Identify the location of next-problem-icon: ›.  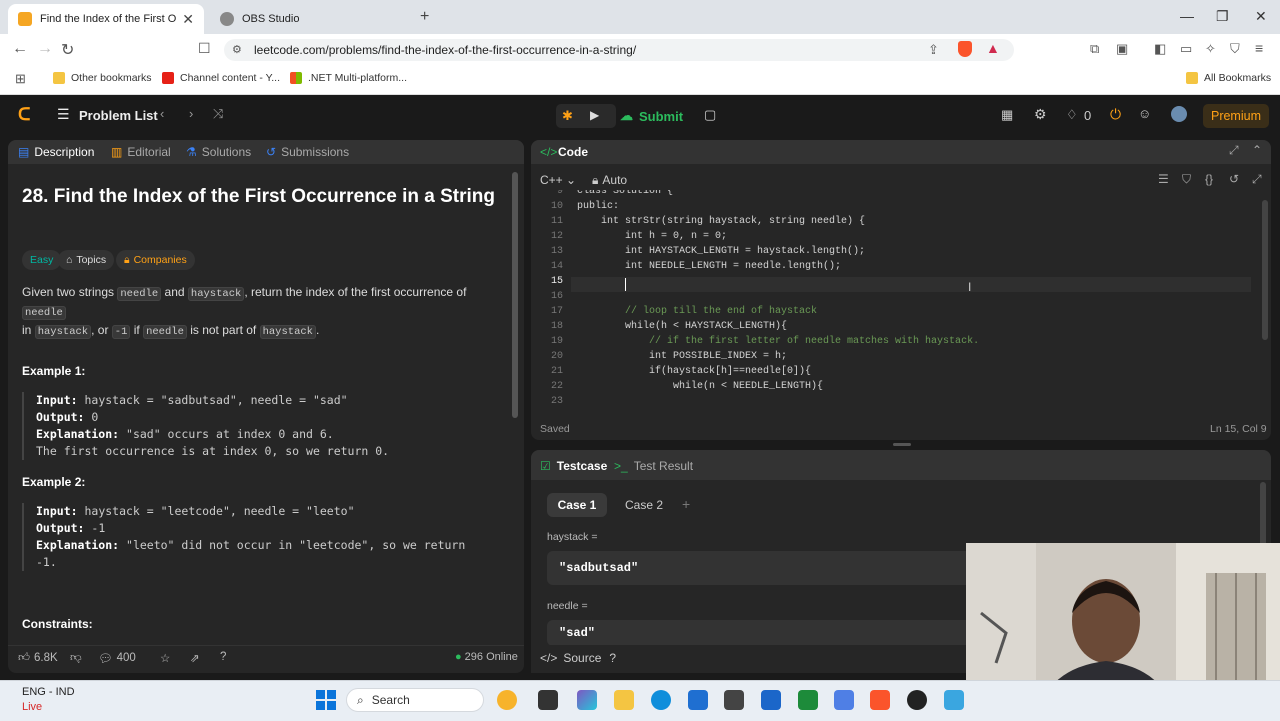
(191, 113).